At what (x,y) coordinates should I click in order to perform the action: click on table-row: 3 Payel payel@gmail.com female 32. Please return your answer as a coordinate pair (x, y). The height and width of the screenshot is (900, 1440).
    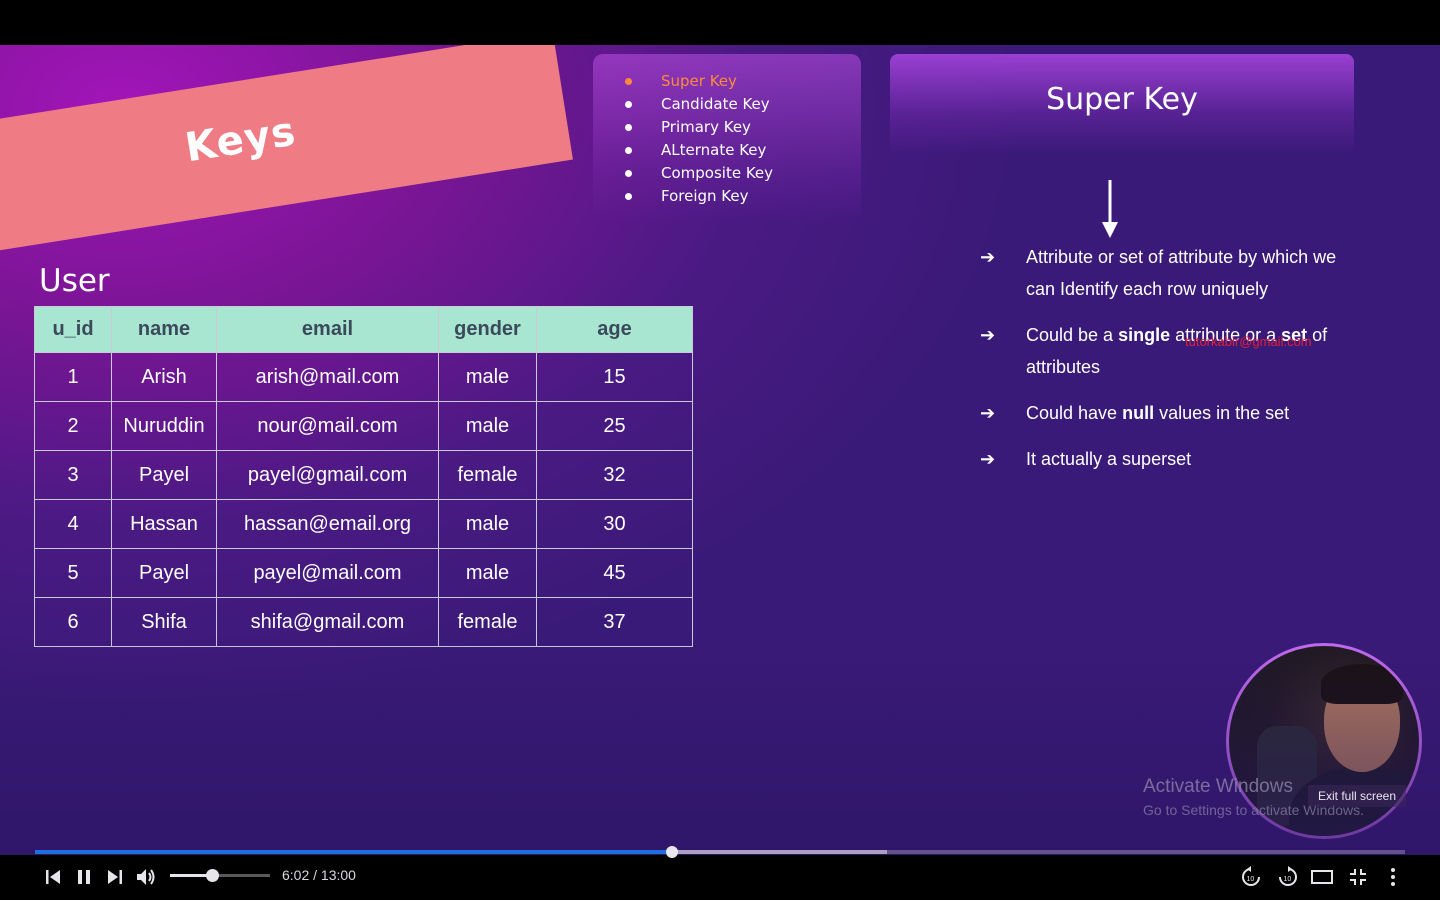
    Looking at the image, I should click on (363, 475).